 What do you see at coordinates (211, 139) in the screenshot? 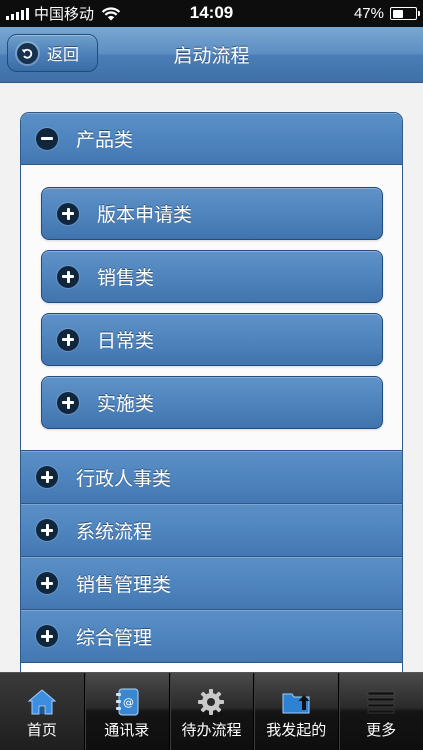
I see `category-row-product: 产品类` at bounding box center [211, 139].